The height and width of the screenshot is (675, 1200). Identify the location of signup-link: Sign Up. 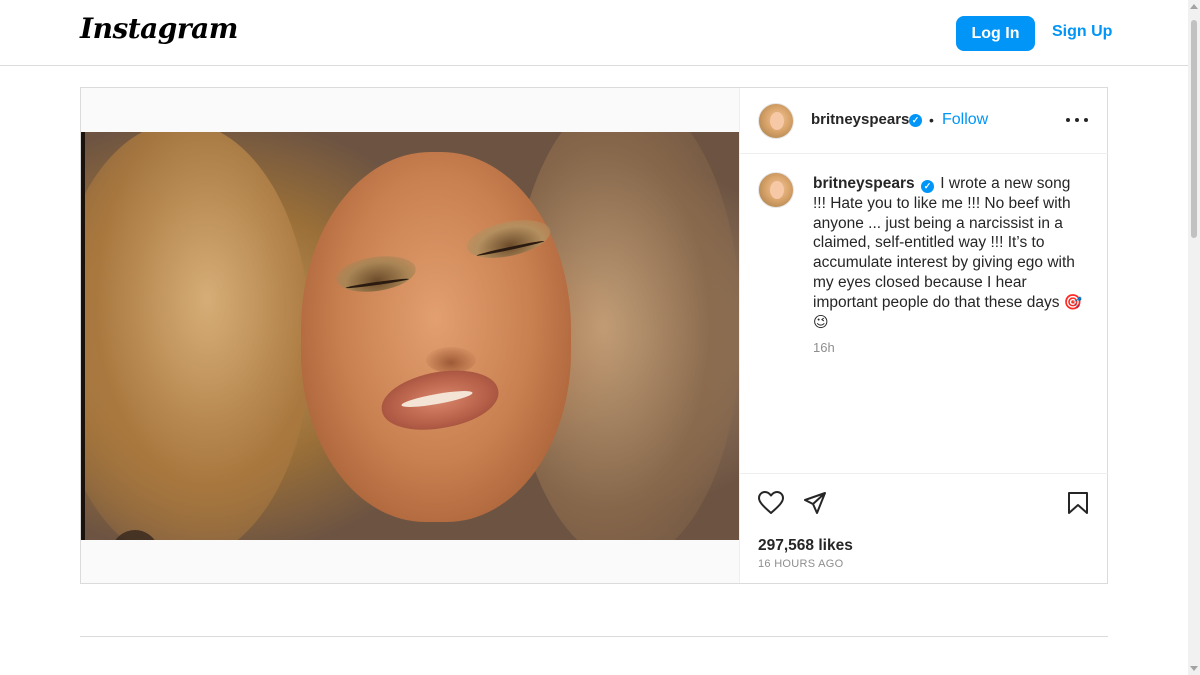
(1082, 32).